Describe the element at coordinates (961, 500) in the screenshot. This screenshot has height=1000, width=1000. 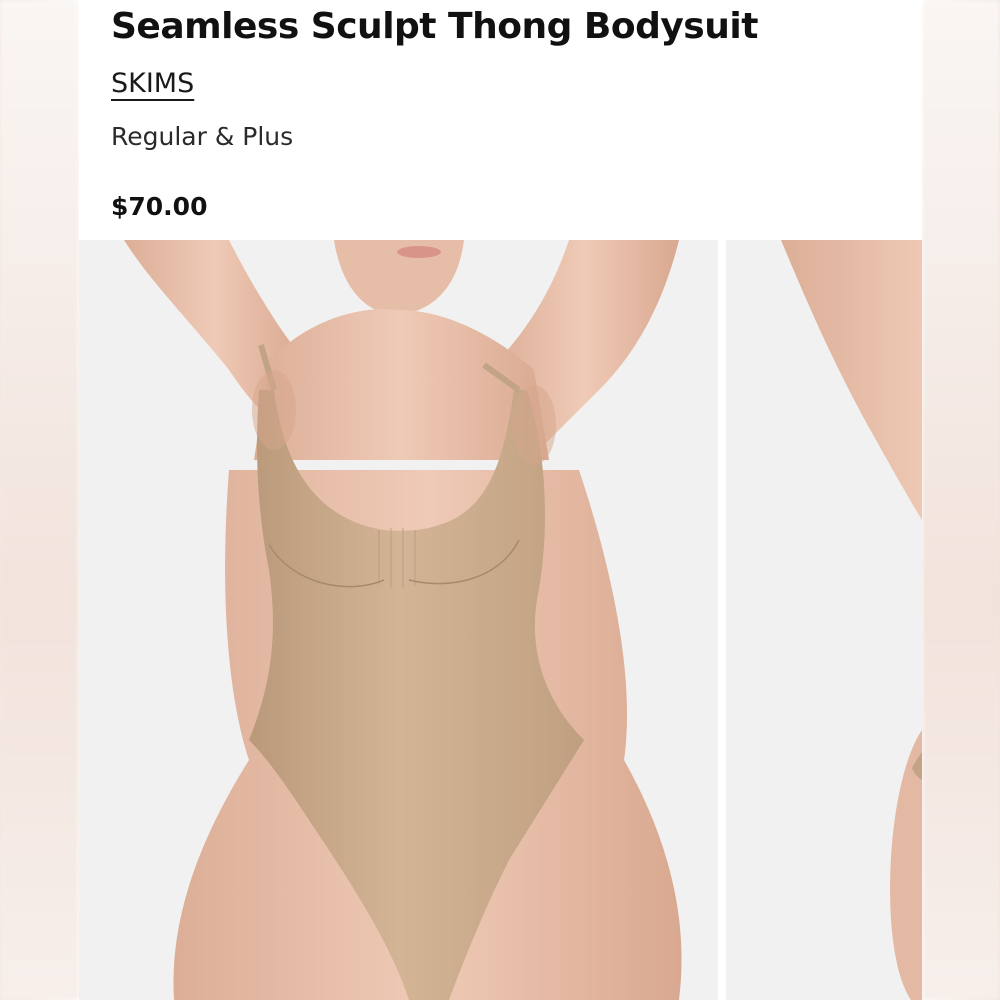
I see `frame-right-backdrop` at that location.